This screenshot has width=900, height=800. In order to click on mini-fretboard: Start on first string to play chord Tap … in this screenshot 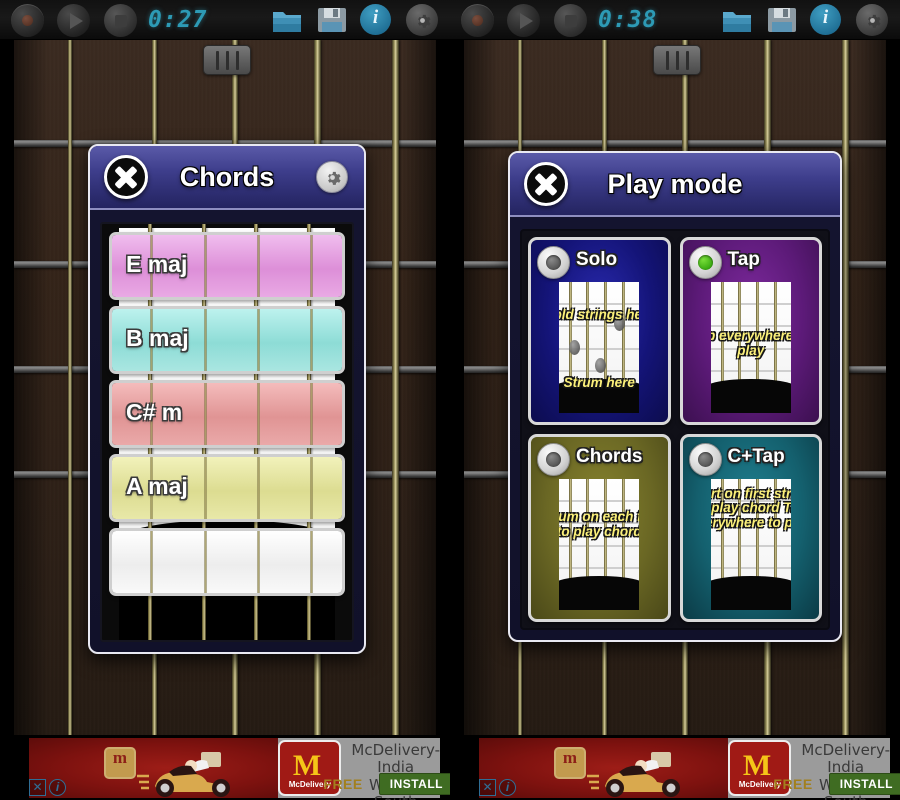, I will do `click(750, 544)`.